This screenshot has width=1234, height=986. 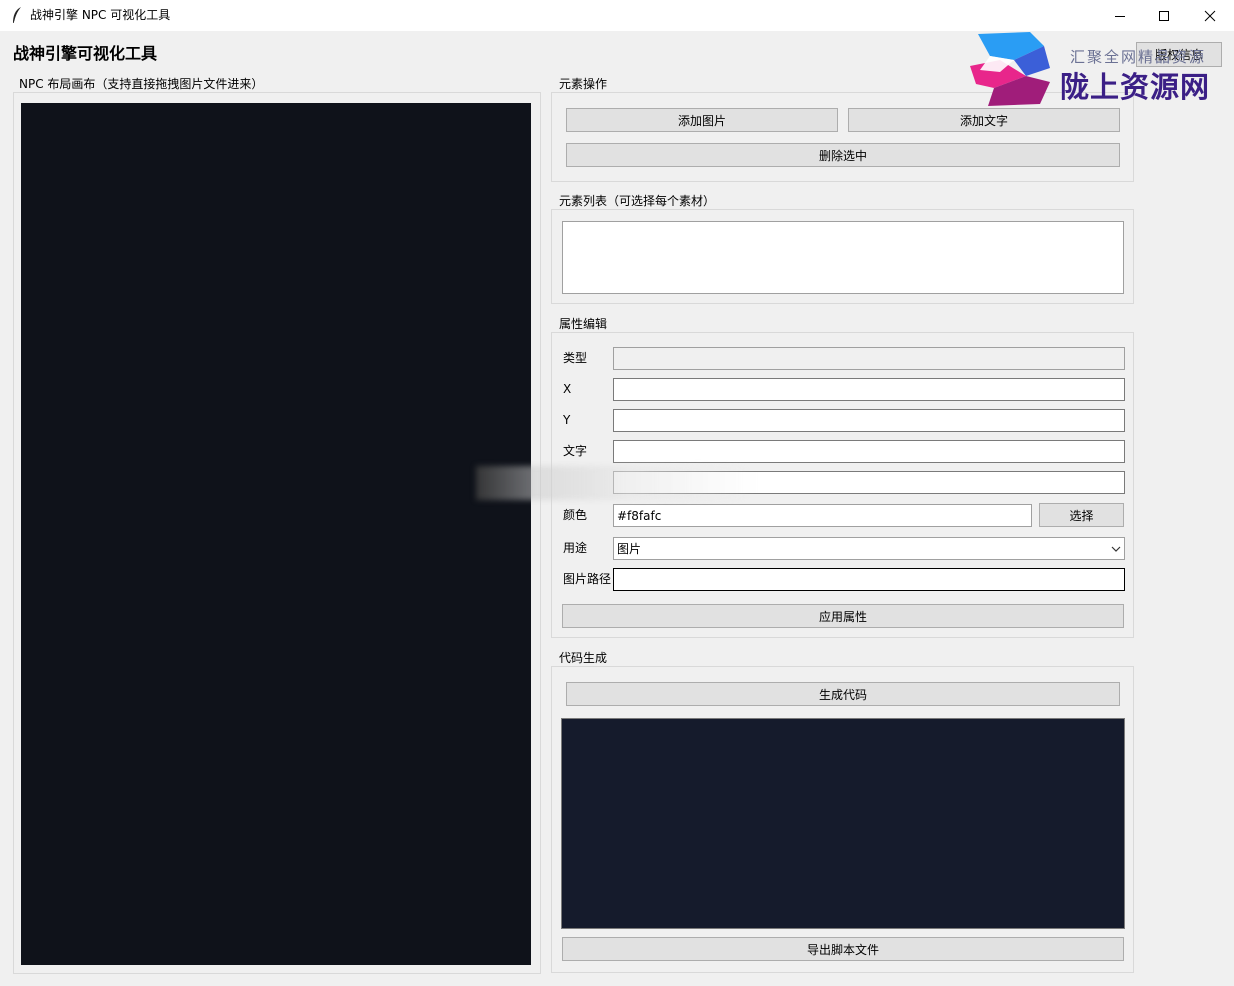 I want to click on add-text-label: 添加文字, so click(x=983, y=120).